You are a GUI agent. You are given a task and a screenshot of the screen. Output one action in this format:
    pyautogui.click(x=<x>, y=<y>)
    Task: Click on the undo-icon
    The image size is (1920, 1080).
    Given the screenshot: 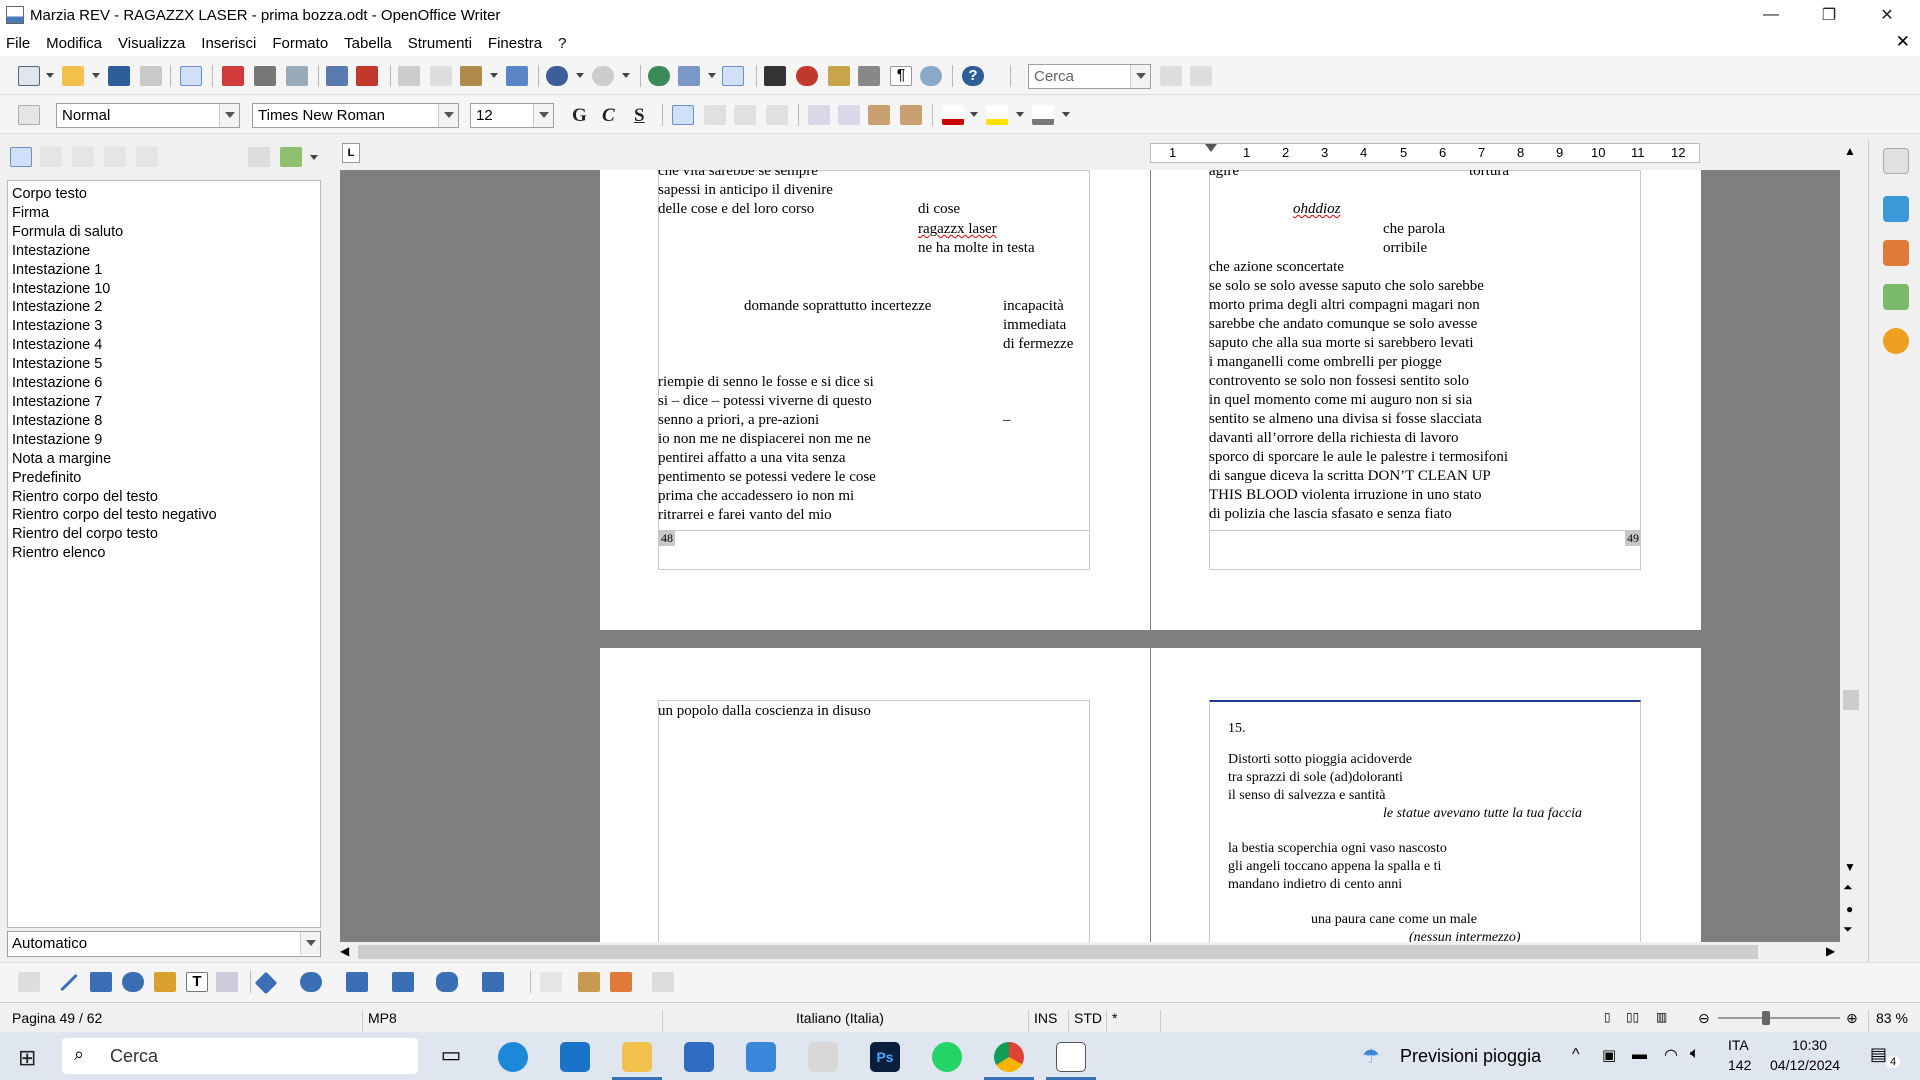 What is the action you would take?
    pyautogui.click(x=557, y=76)
    